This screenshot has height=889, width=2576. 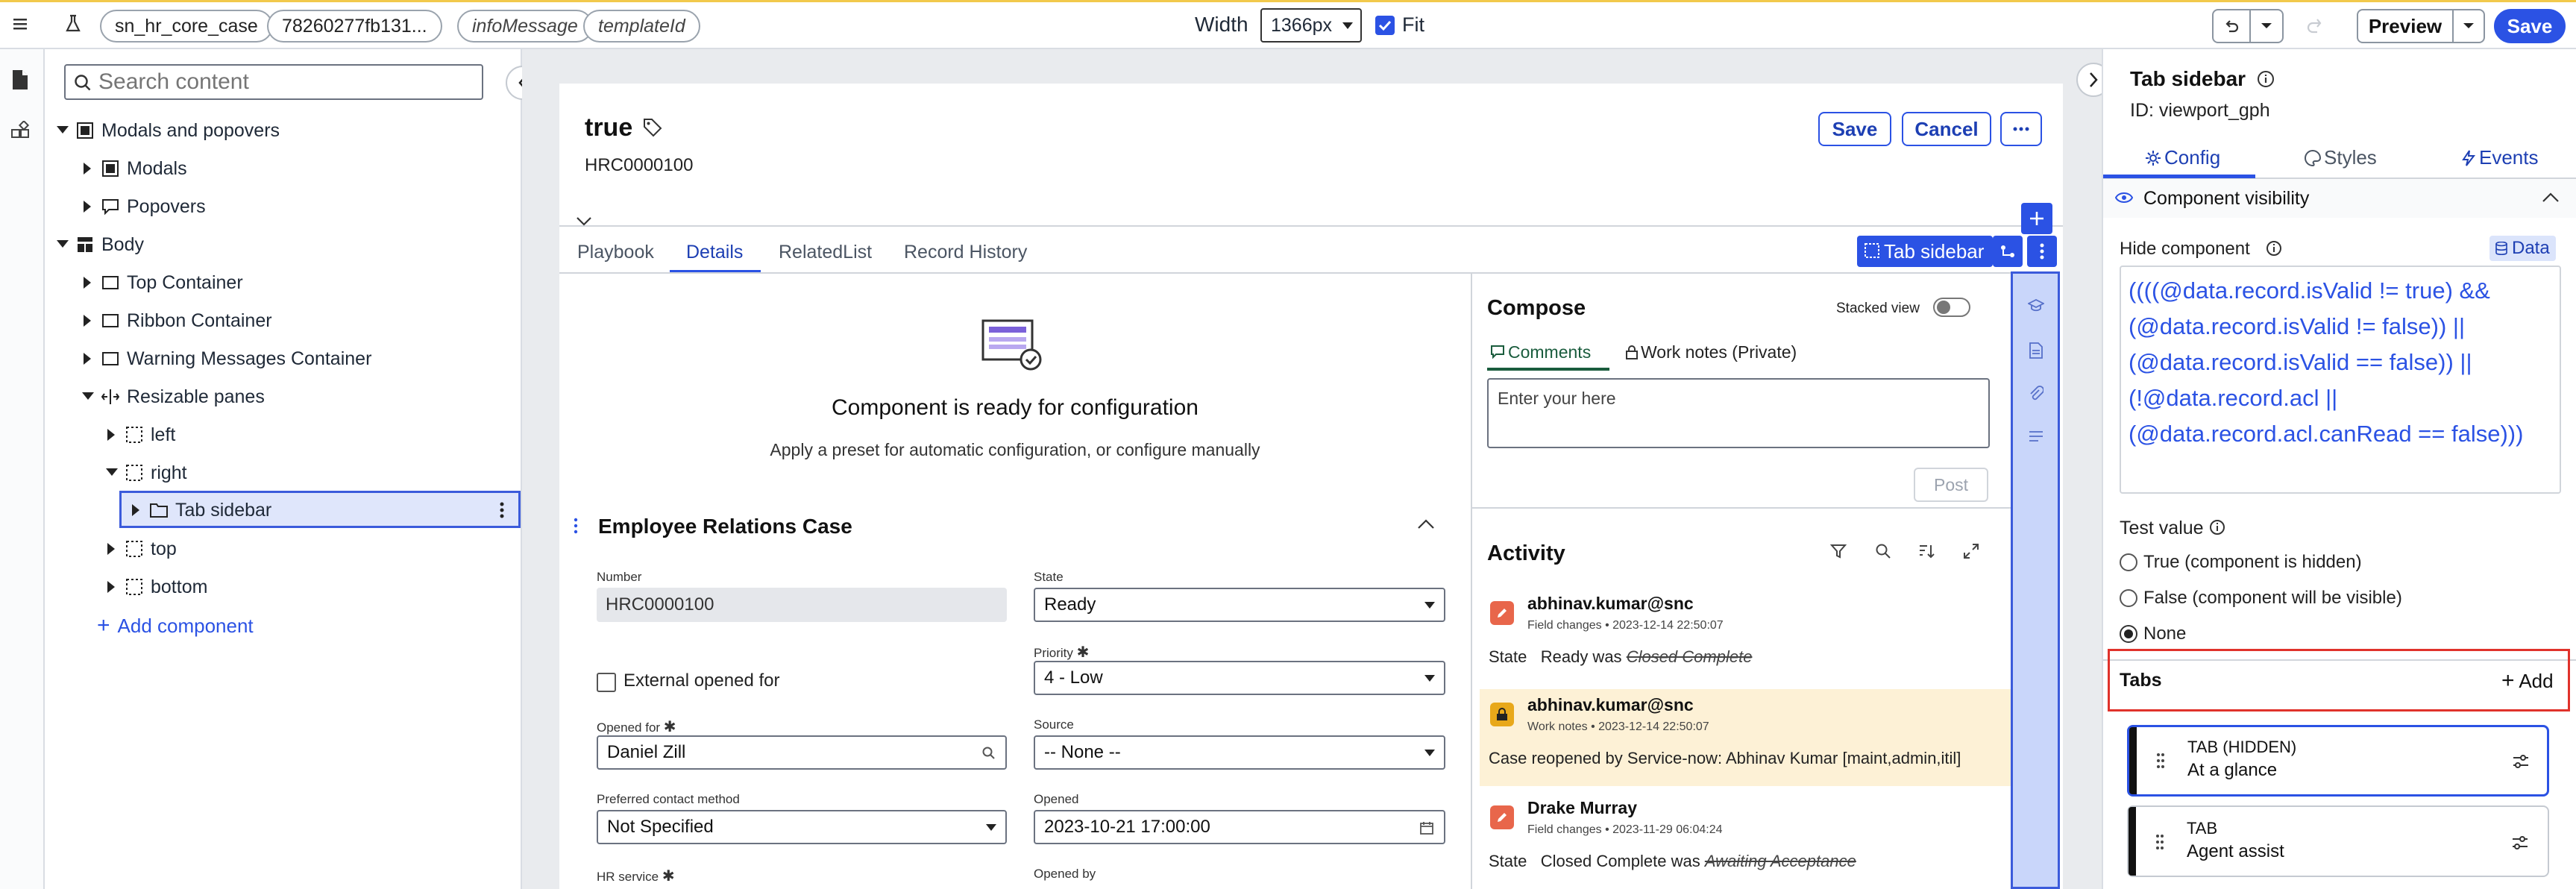 I want to click on search-field, so click(x=274, y=82).